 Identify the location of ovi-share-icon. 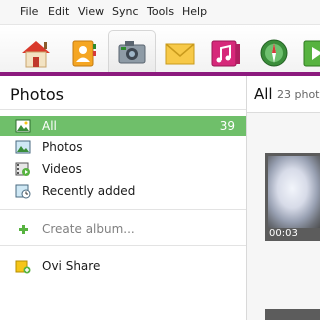
(23, 266).